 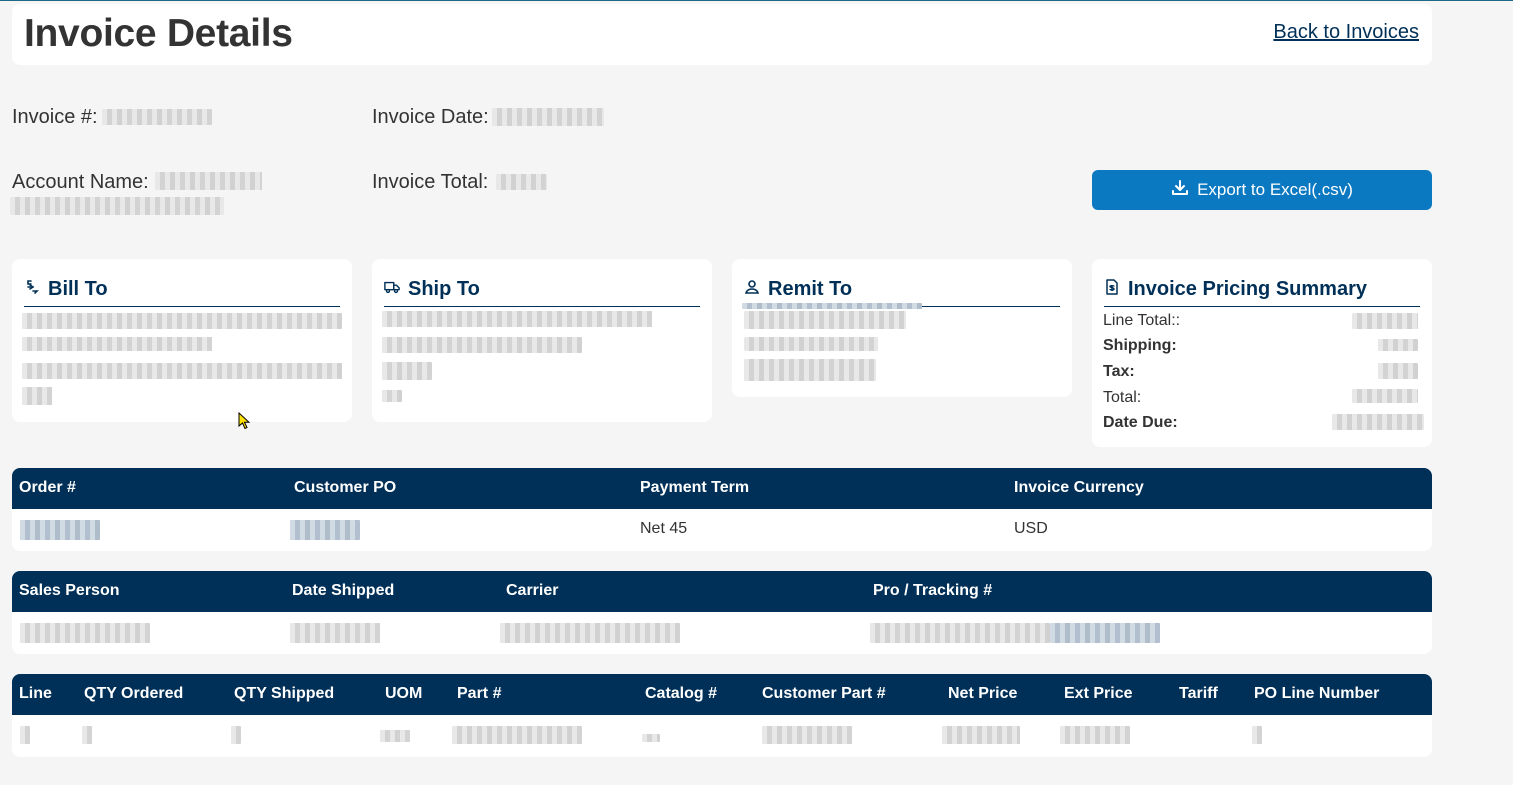 I want to click on payment-term-value: Net 45, so click(x=664, y=528).